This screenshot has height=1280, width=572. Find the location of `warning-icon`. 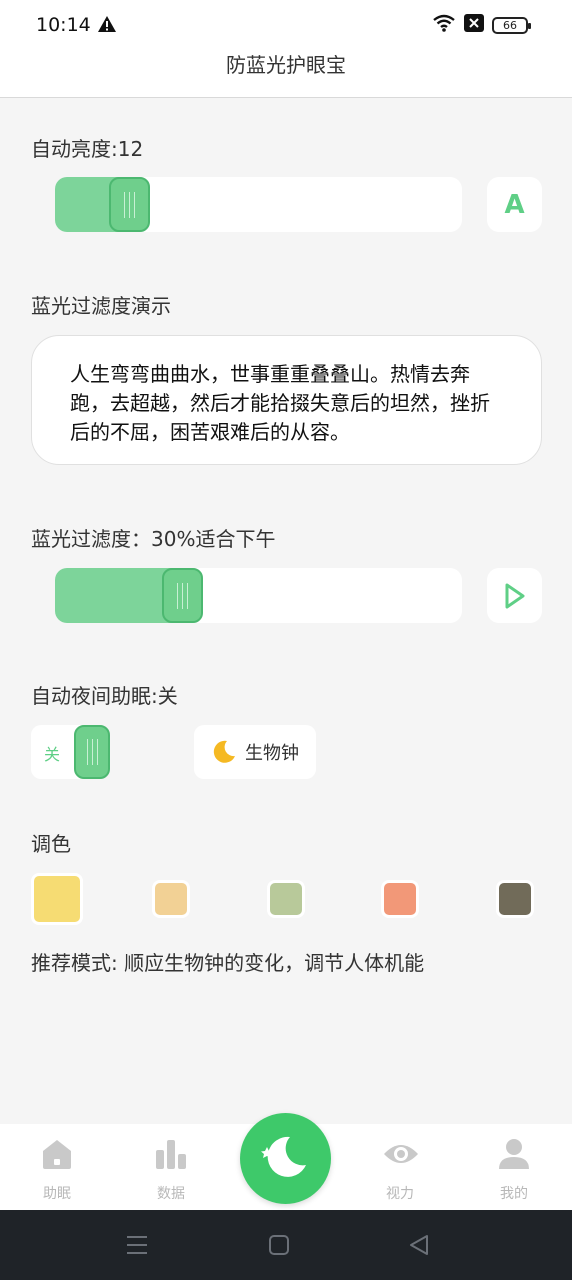

warning-icon is located at coordinates (107, 26).